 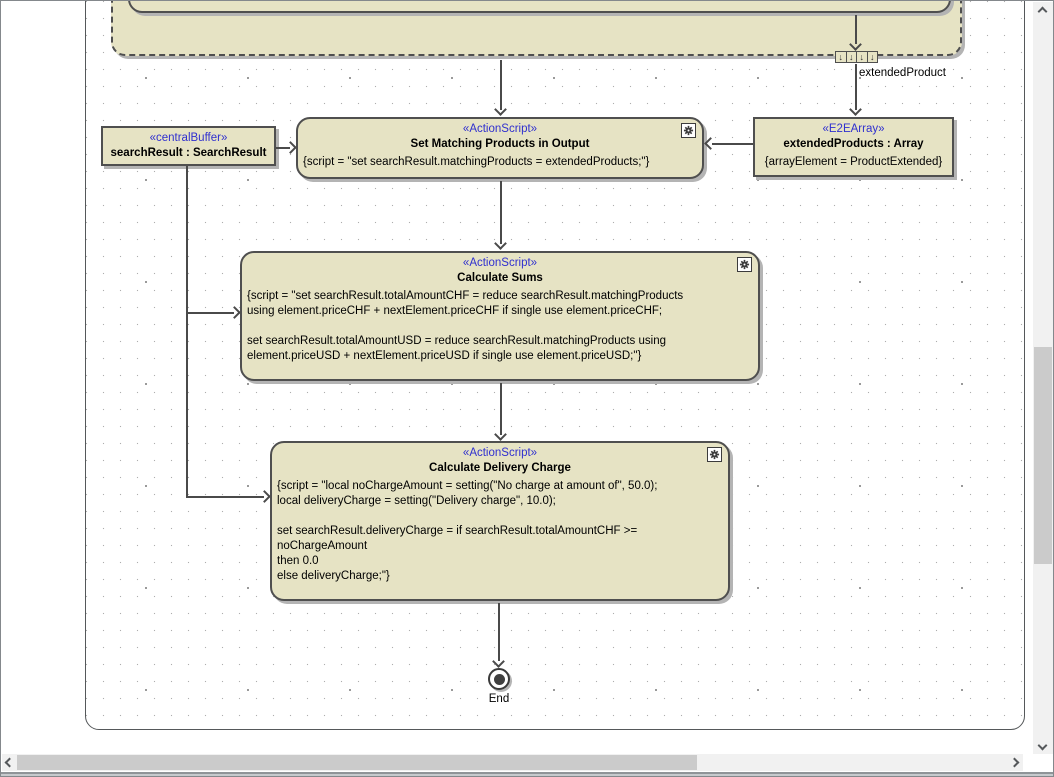 What do you see at coordinates (501, 212) in the screenshot?
I see `edge-setmatching-to-calcsums` at bounding box center [501, 212].